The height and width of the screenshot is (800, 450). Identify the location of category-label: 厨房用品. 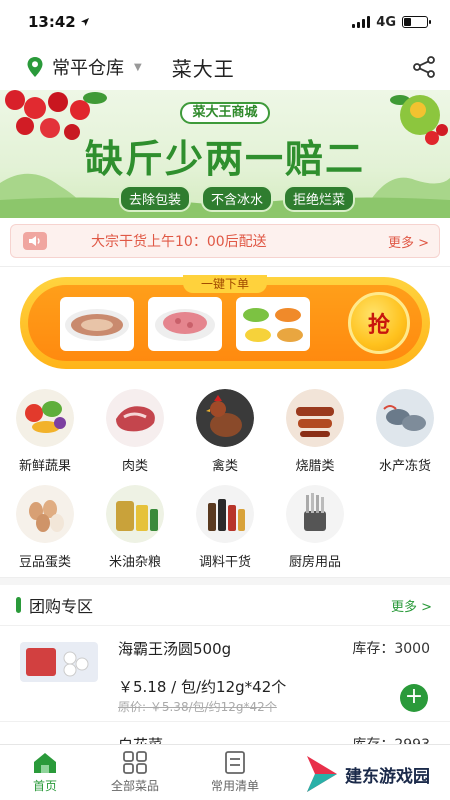
(314, 562).